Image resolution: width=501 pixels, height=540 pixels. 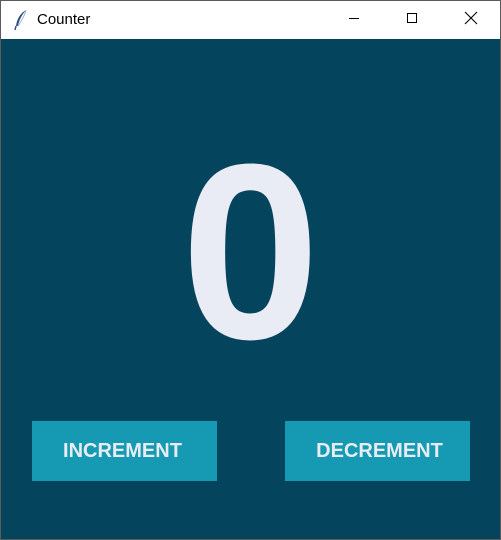 I want to click on maximize-button, so click(x=412, y=20).